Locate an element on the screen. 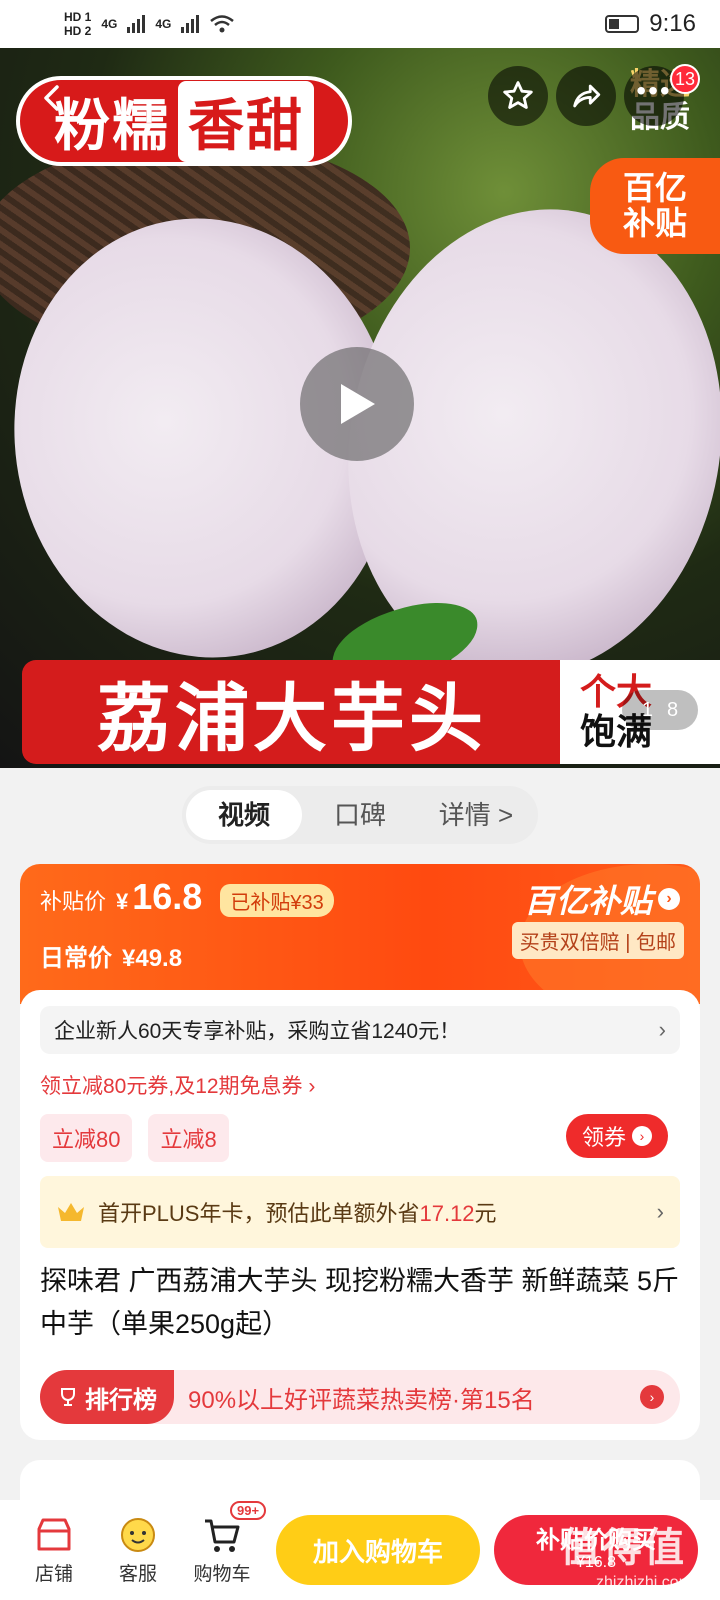 The width and height of the screenshot is (720, 1600). watermark-text: 值得值 is located at coordinates (623, 1548).